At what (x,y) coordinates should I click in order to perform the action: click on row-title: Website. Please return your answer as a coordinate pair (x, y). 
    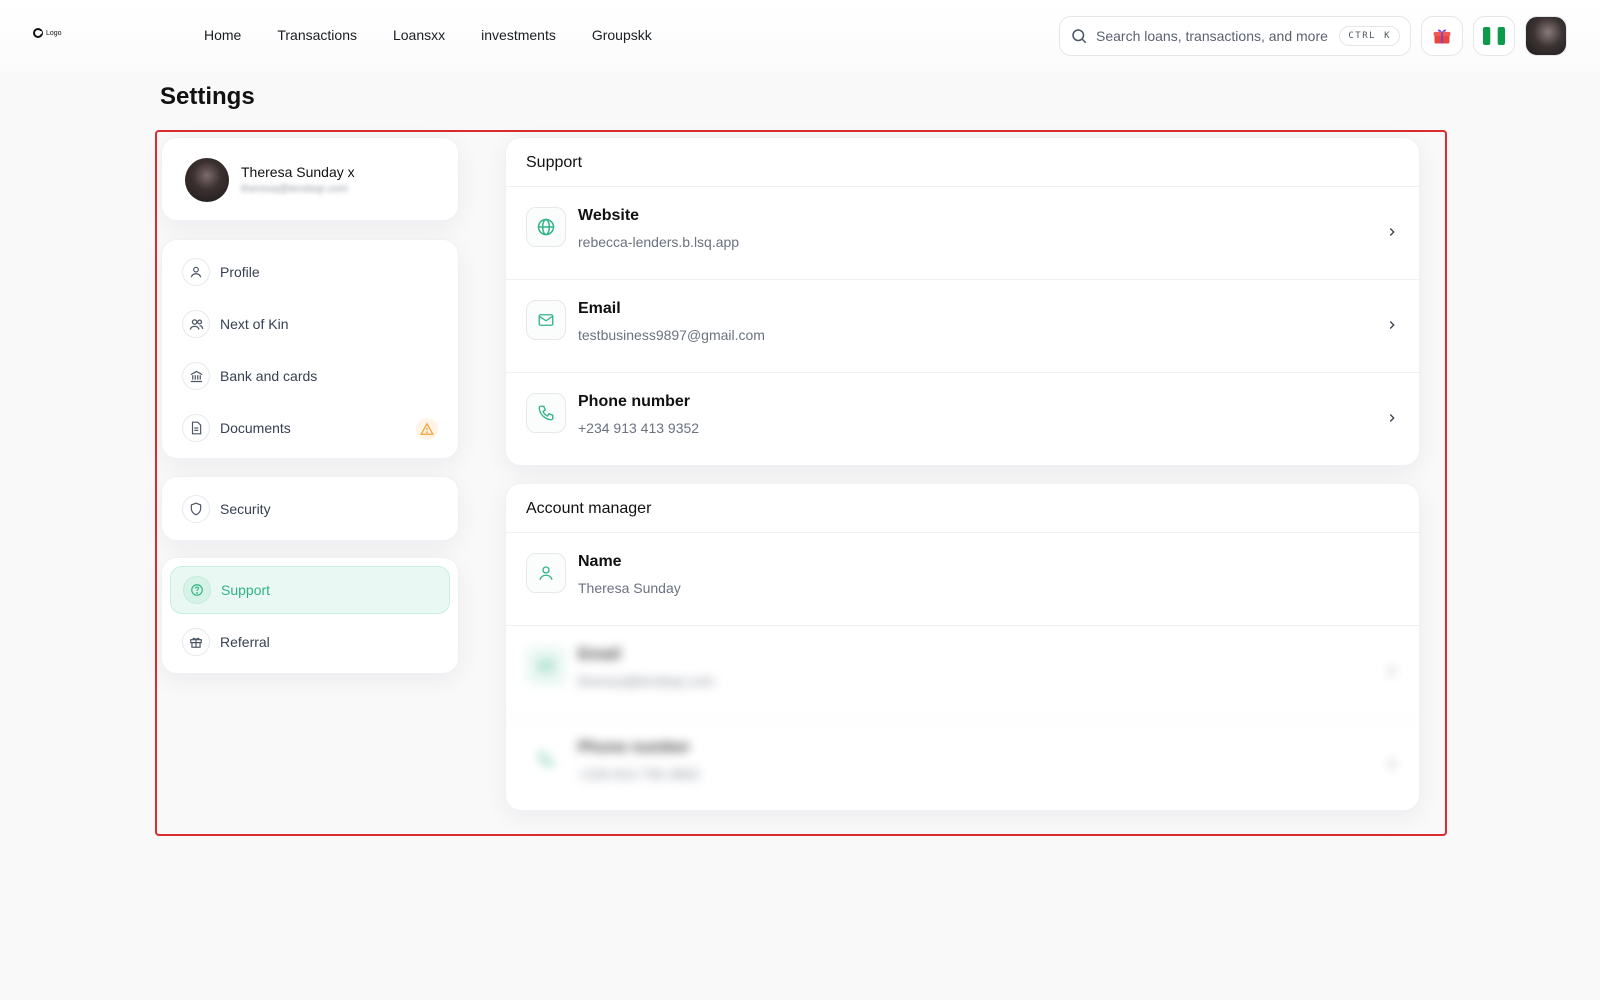
    Looking at the image, I should click on (609, 215).